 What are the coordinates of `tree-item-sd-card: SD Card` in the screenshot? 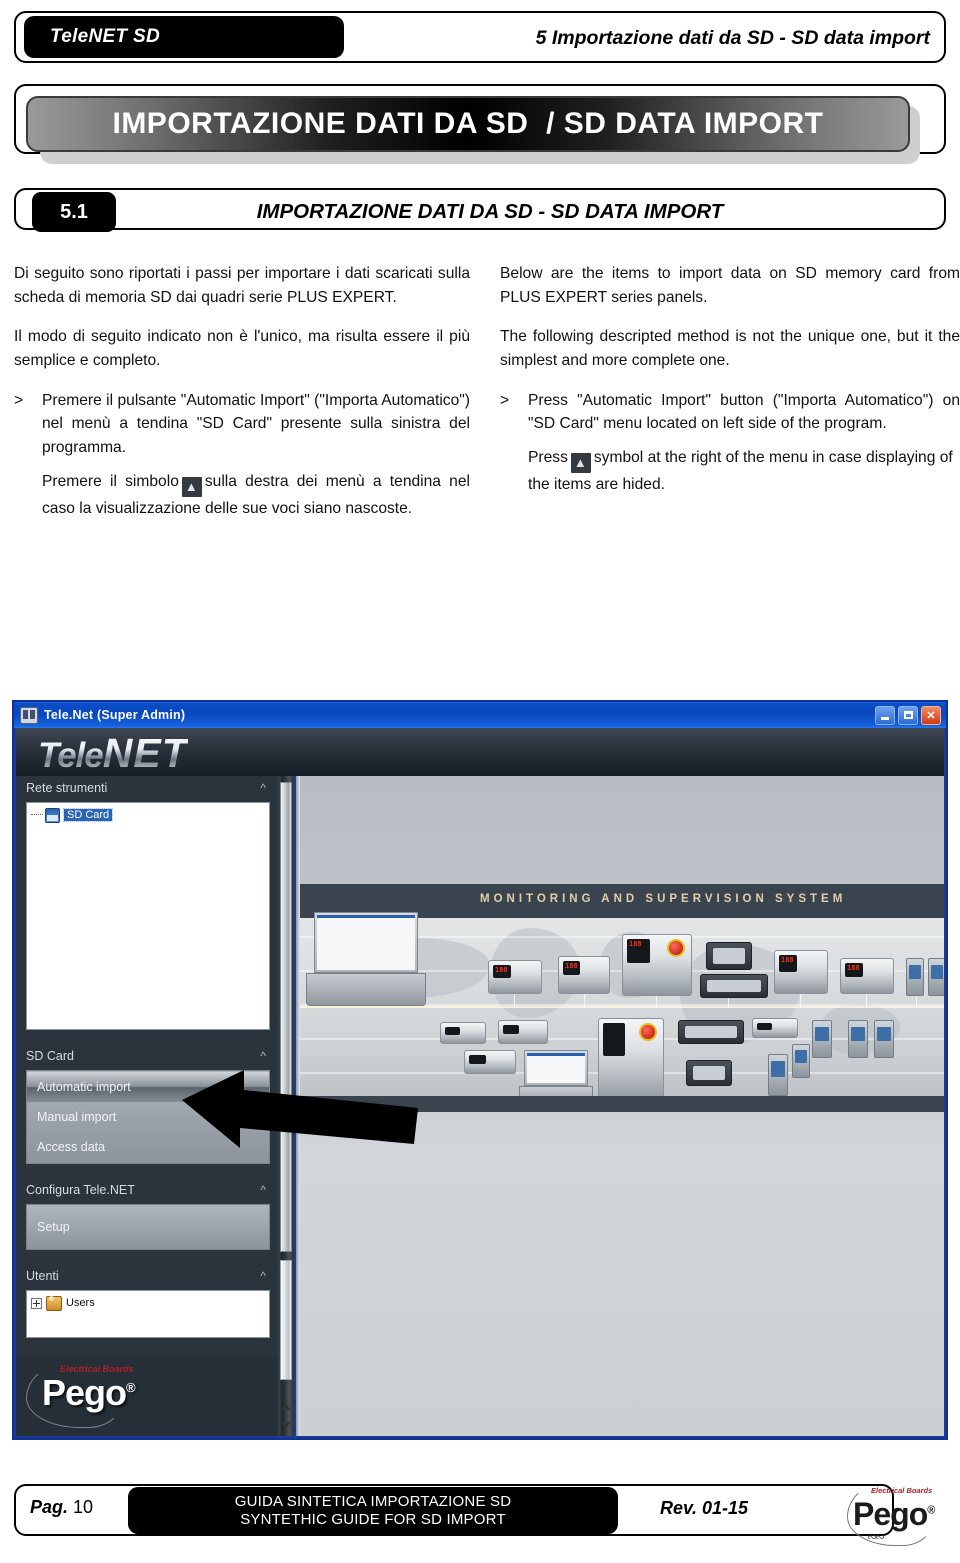 It's located at (150, 815).